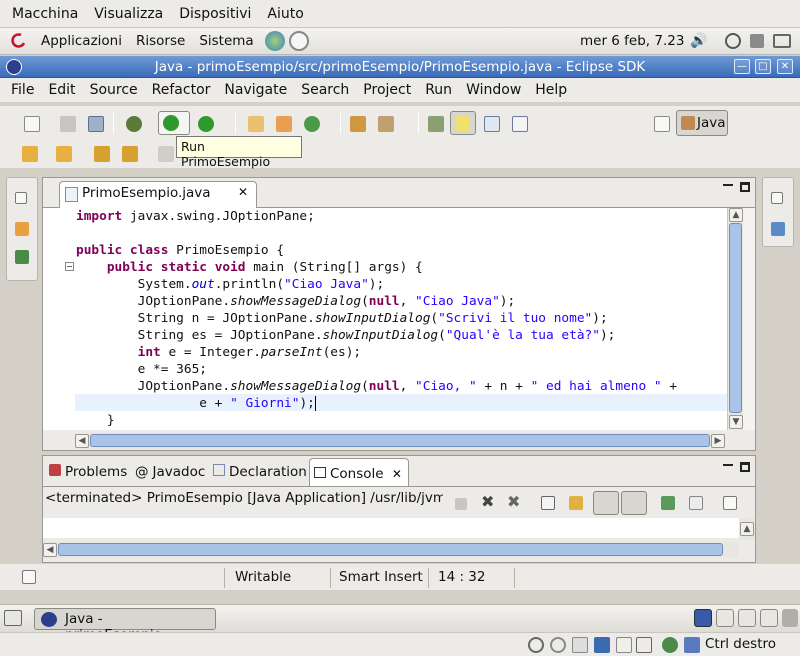 This screenshot has width=800, height=656. Describe the element at coordinates (733, 41) in the screenshot. I see `search-icon` at that location.